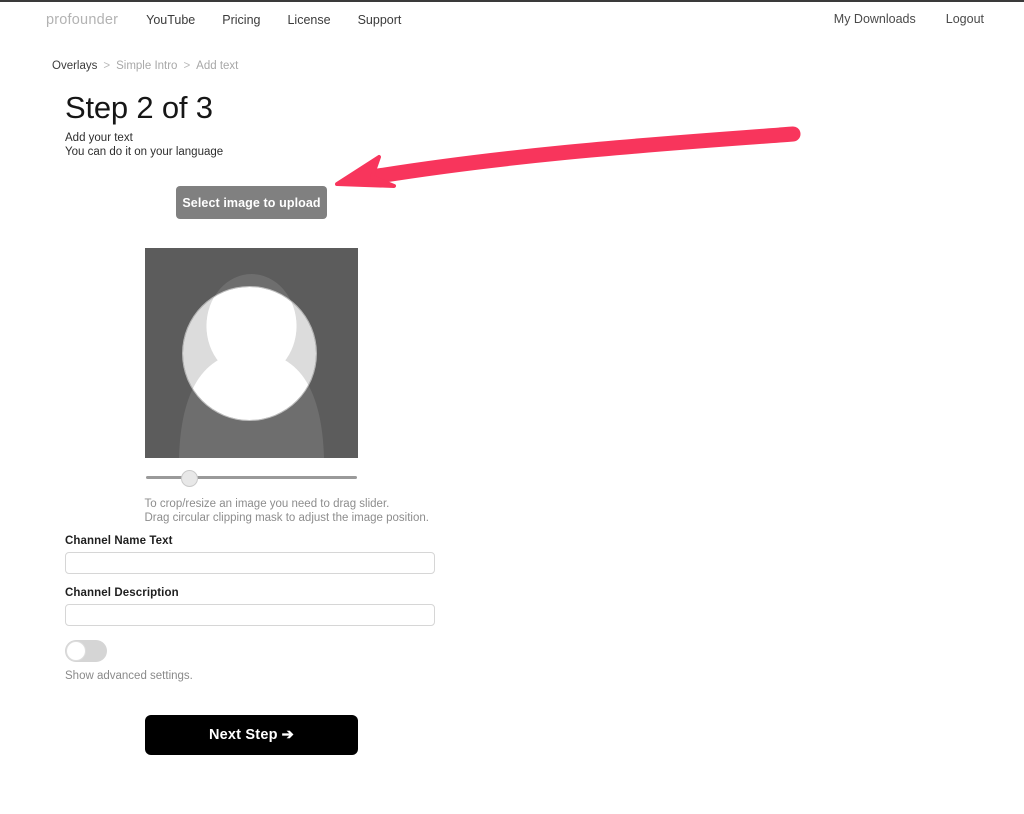 This screenshot has height=814, width=1024. Describe the element at coordinates (241, 20) in the screenshot. I see `nav-link-pricing: Pricing` at that location.